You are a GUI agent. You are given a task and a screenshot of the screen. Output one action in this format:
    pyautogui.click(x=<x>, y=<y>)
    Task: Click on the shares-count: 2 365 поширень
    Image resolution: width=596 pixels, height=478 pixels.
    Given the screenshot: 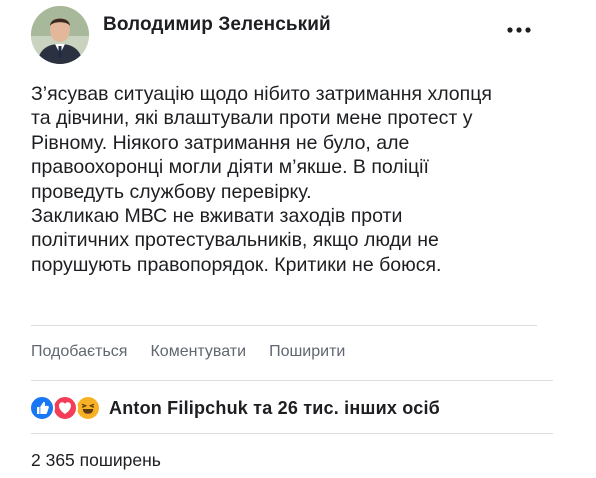 What is the action you would take?
    pyautogui.click(x=96, y=460)
    